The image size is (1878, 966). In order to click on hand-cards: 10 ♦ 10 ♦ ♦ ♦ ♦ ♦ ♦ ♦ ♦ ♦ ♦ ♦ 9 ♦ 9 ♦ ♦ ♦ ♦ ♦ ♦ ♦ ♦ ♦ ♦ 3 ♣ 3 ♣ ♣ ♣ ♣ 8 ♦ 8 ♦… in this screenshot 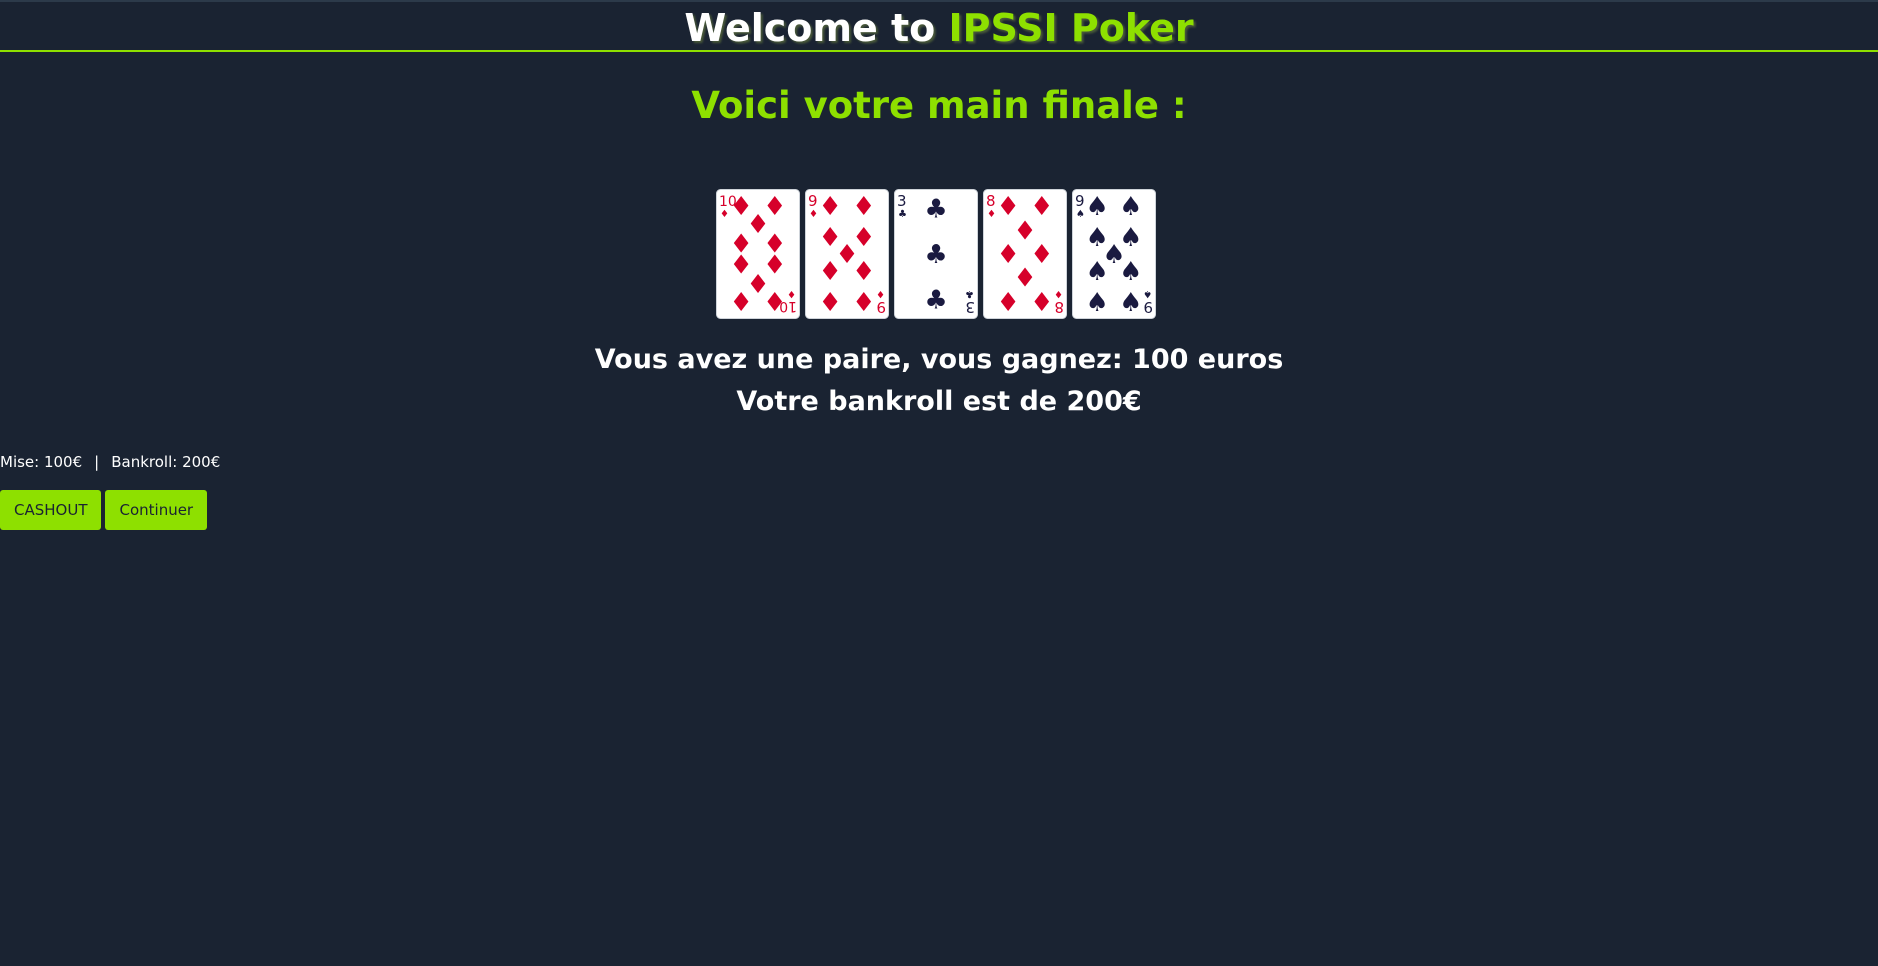, I will do `click(936, 254)`.